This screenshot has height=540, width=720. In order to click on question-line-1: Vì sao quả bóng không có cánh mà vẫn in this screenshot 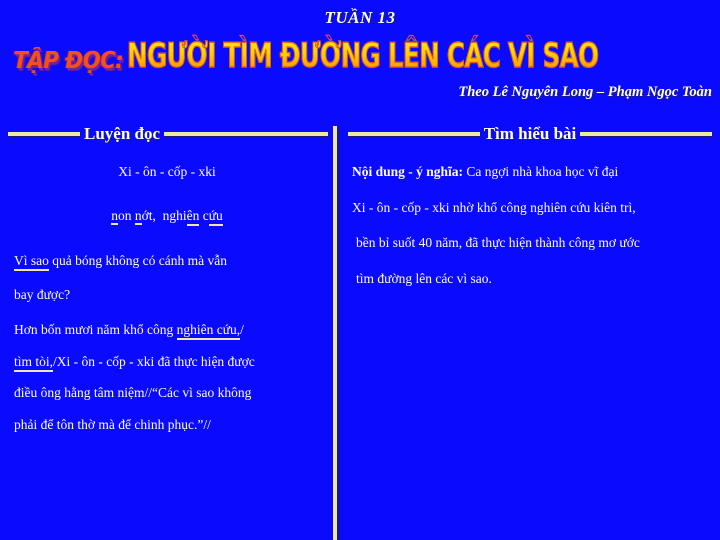, I will do `click(171, 262)`.